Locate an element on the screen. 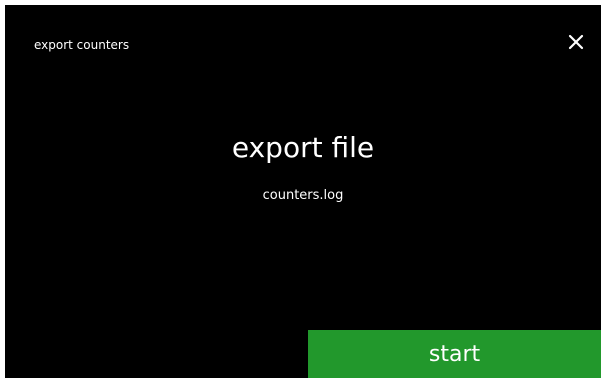  screen-title: export counters is located at coordinates (82, 45).